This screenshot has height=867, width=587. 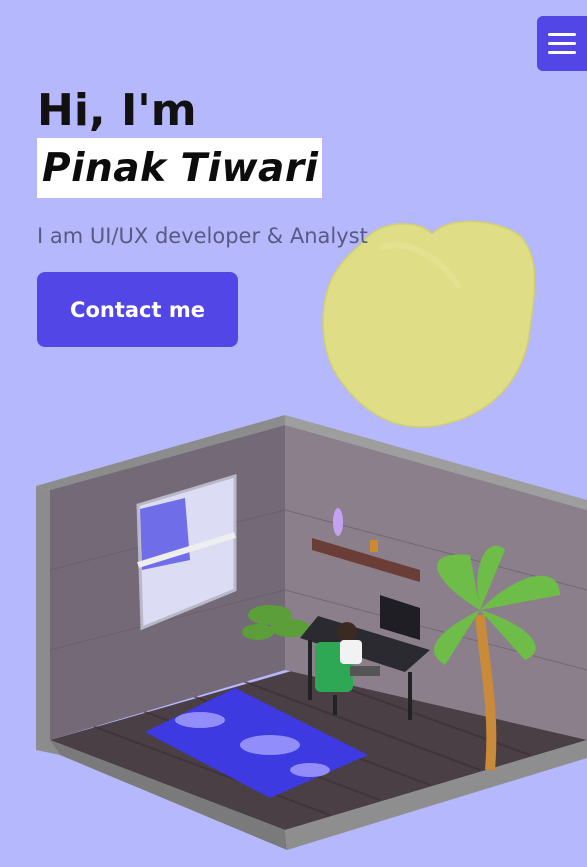 What do you see at coordinates (117, 110) in the screenshot?
I see `hero-greeting: Hi, I'm` at bounding box center [117, 110].